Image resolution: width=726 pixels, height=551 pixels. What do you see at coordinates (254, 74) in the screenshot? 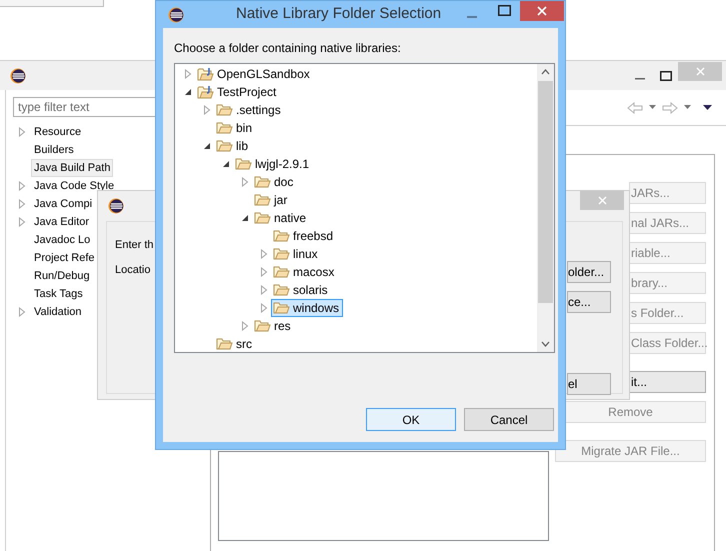
I see `tree-item: OpenGLSandbox` at bounding box center [254, 74].